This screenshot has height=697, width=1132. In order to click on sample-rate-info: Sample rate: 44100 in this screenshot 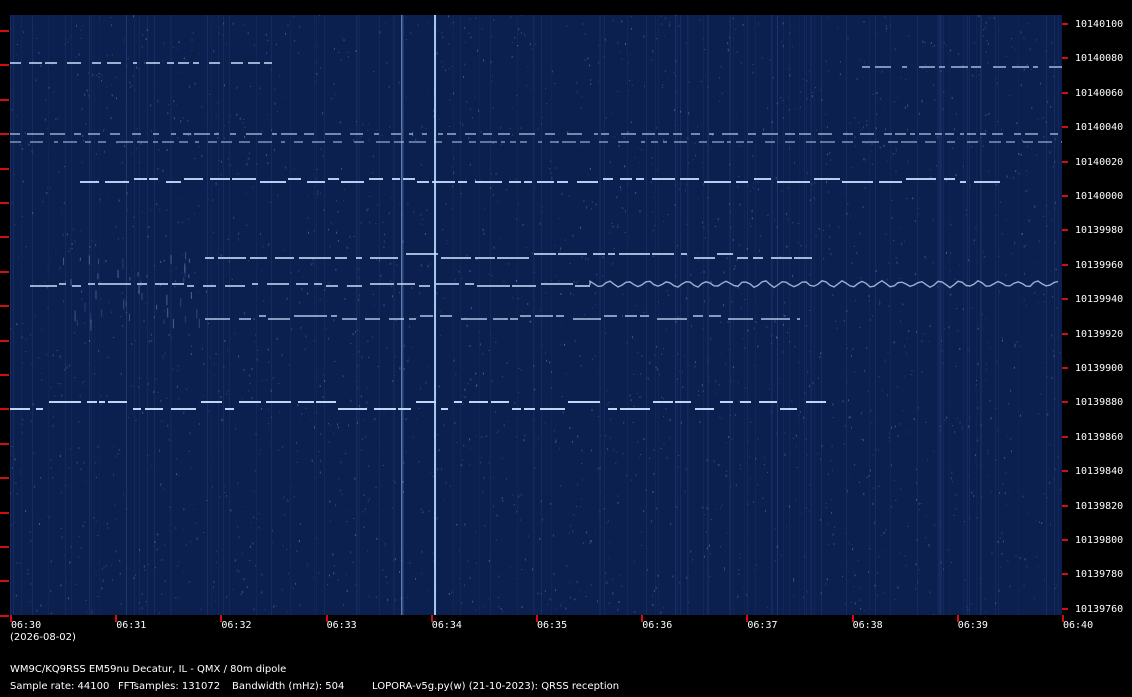, I will do `click(60, 686)`.